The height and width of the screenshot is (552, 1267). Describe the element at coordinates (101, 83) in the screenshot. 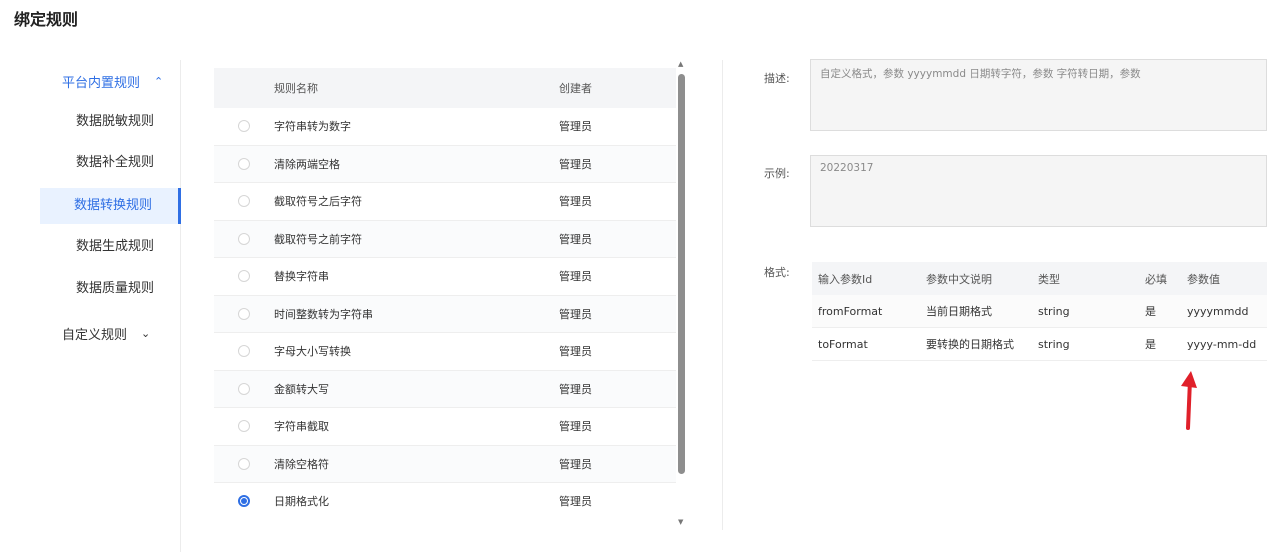

I see `sidebar-group-label: 平台内置规则` at that location.